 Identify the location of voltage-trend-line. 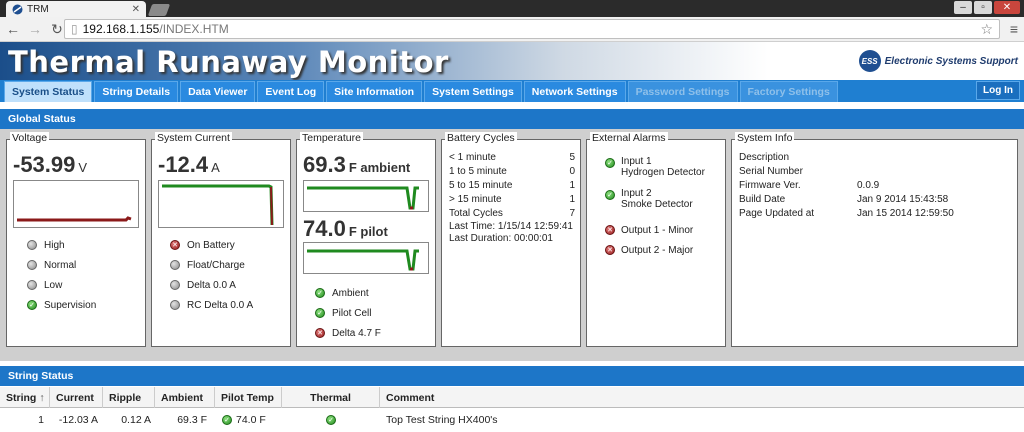
(74, 219).